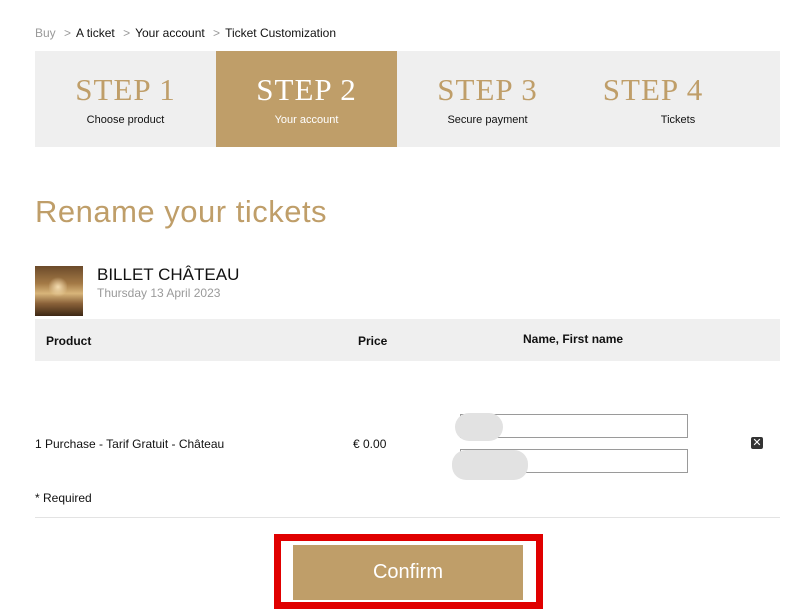  Describe the element at coordinates (69, 341) in the screenshot. I see `column-product: Product` at that location.